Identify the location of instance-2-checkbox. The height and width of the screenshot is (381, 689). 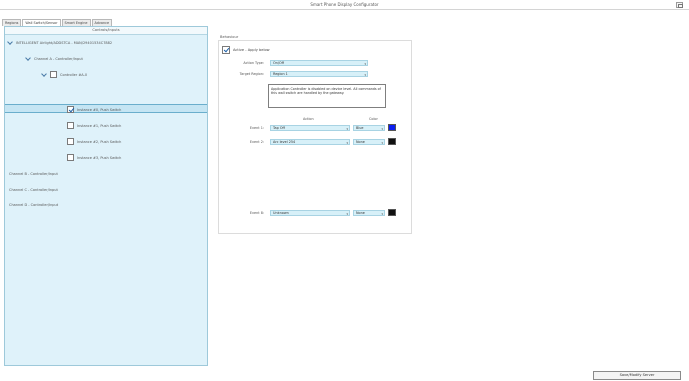
(70, 141).